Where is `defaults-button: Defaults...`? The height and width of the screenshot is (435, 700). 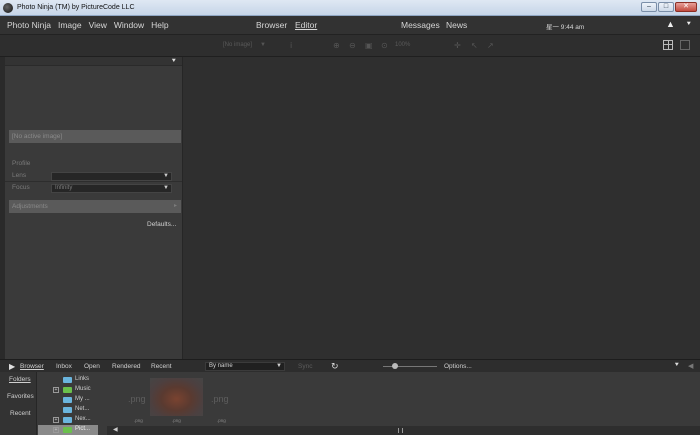 defaults-button: Defaults... is located at coordinates (161, 224).